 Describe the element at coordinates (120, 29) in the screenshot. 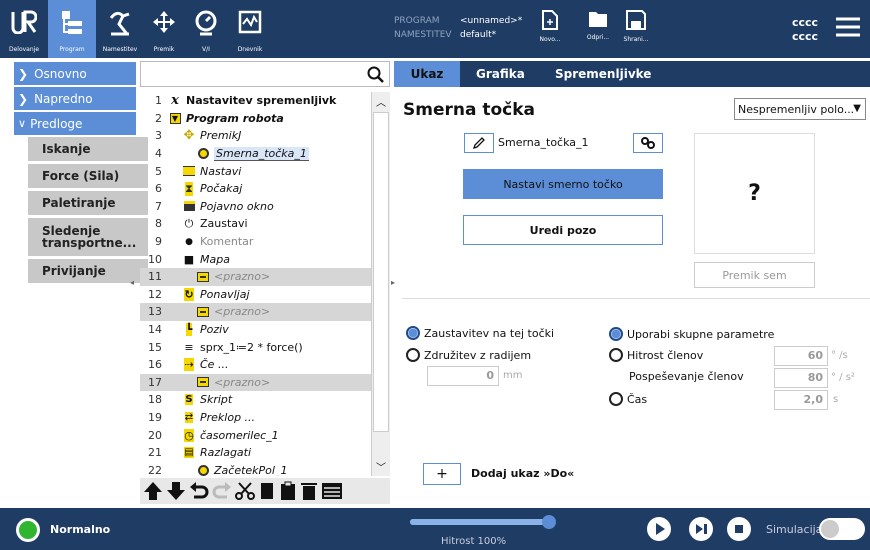

I see `installation-tab-button: Namestitev` at that location.